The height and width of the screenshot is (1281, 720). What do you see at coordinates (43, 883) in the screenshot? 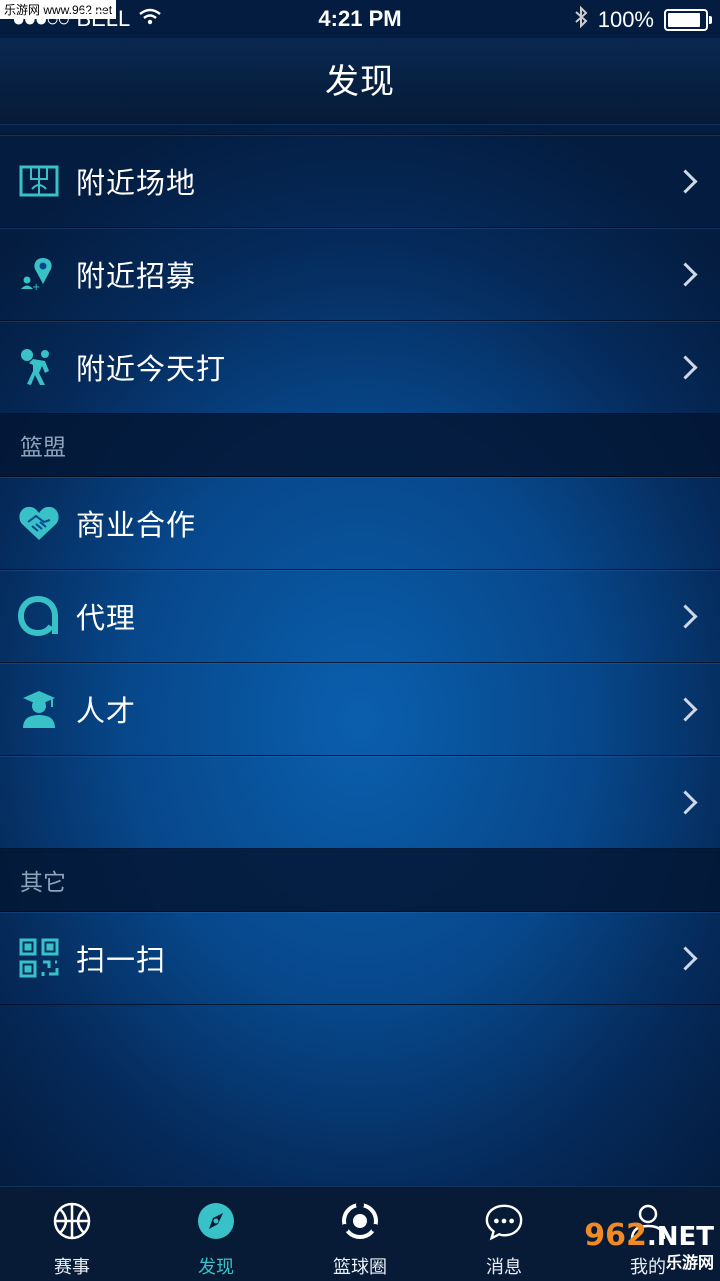
I see `section-label: 其它` at bounding box center [43, 883].